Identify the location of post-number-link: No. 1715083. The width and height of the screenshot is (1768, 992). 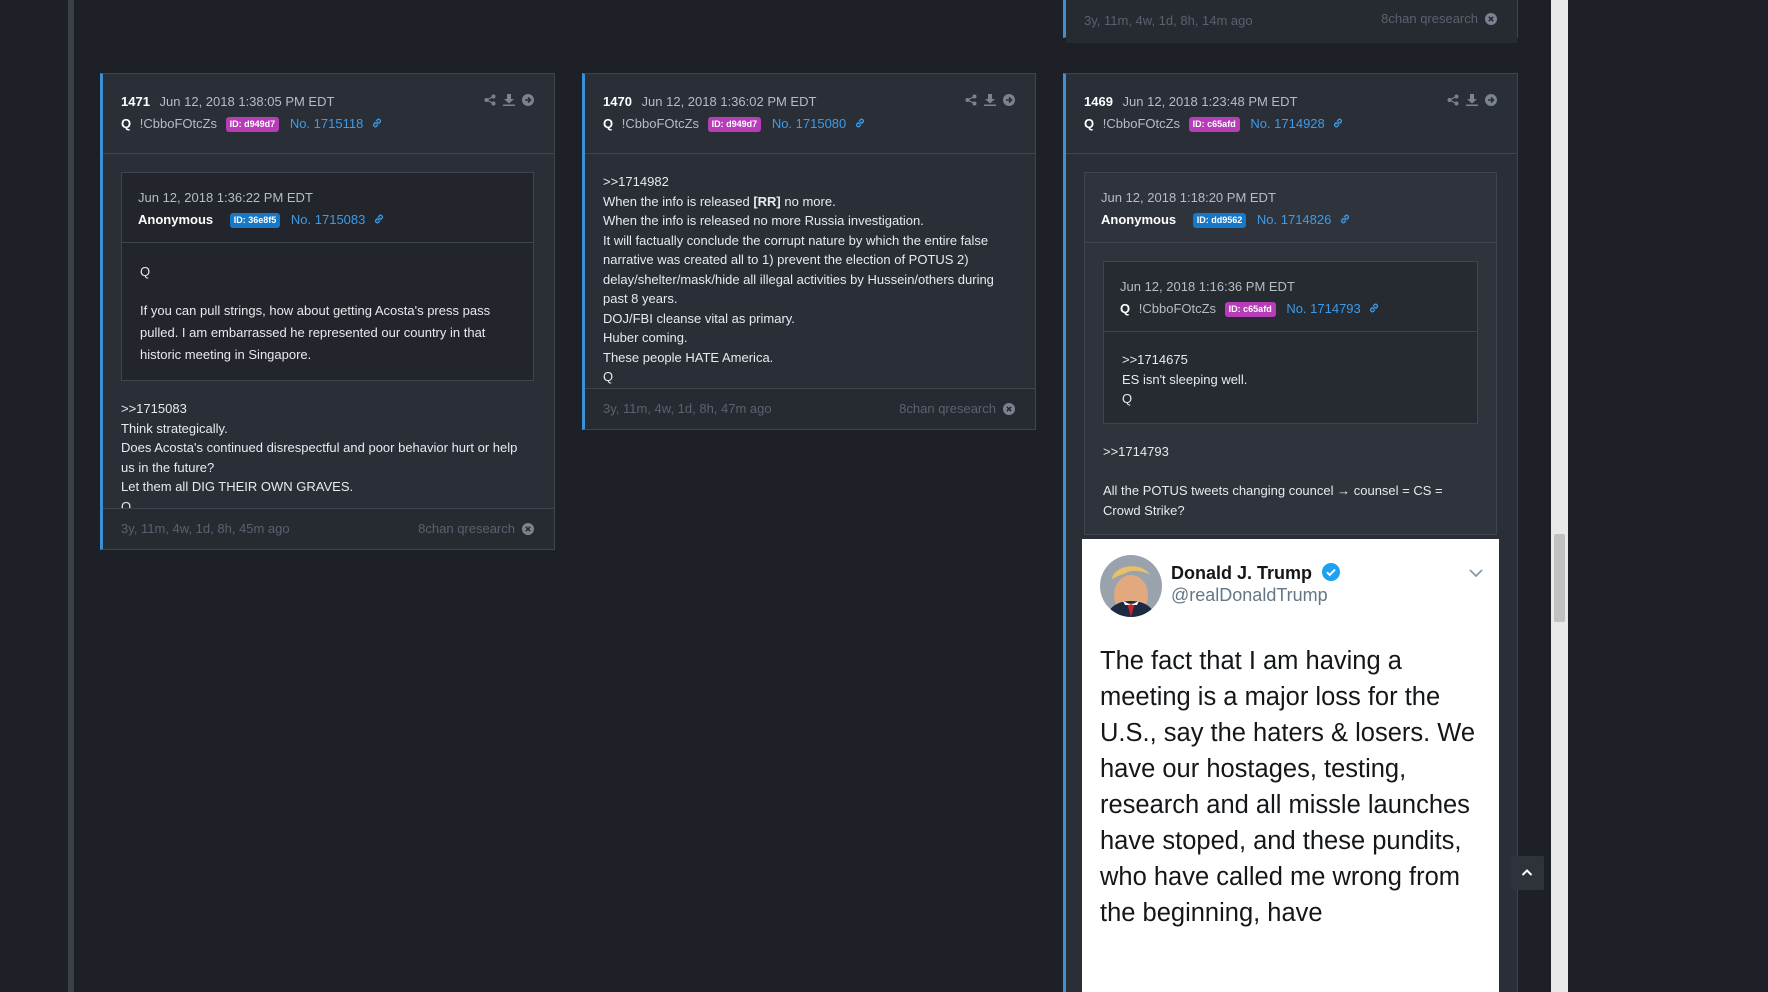
(328, 219).